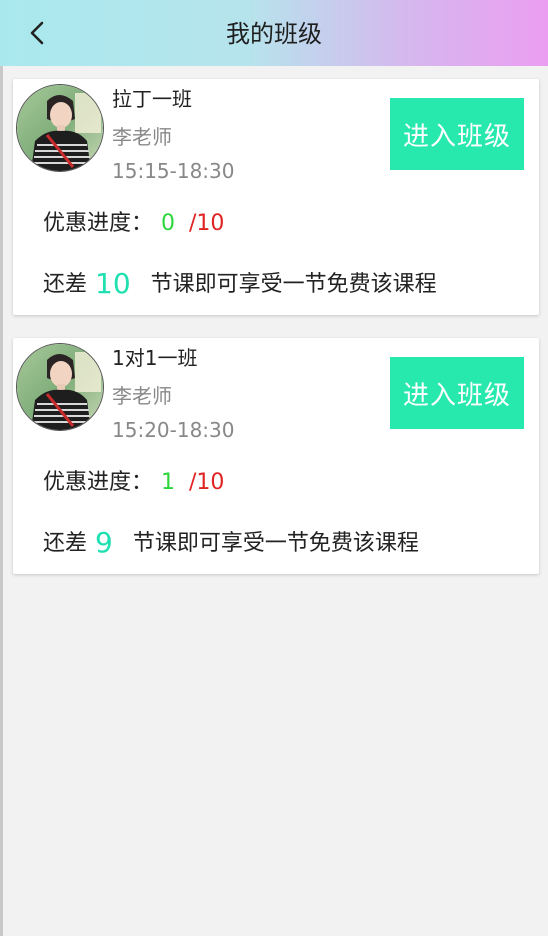  What do you see at coordinates (173, 430) in the screenshot?
I see `class-time: 15:20-18:30` at bounding box center [173, 430].